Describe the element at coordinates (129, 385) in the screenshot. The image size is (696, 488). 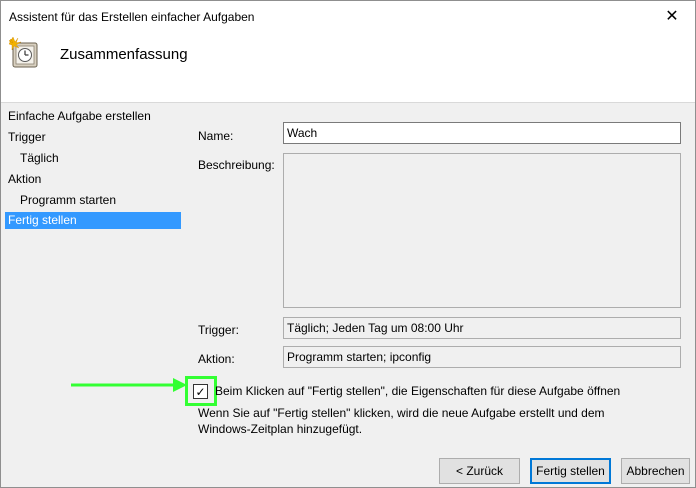
I see `annotation-arrow-icon` at that location.